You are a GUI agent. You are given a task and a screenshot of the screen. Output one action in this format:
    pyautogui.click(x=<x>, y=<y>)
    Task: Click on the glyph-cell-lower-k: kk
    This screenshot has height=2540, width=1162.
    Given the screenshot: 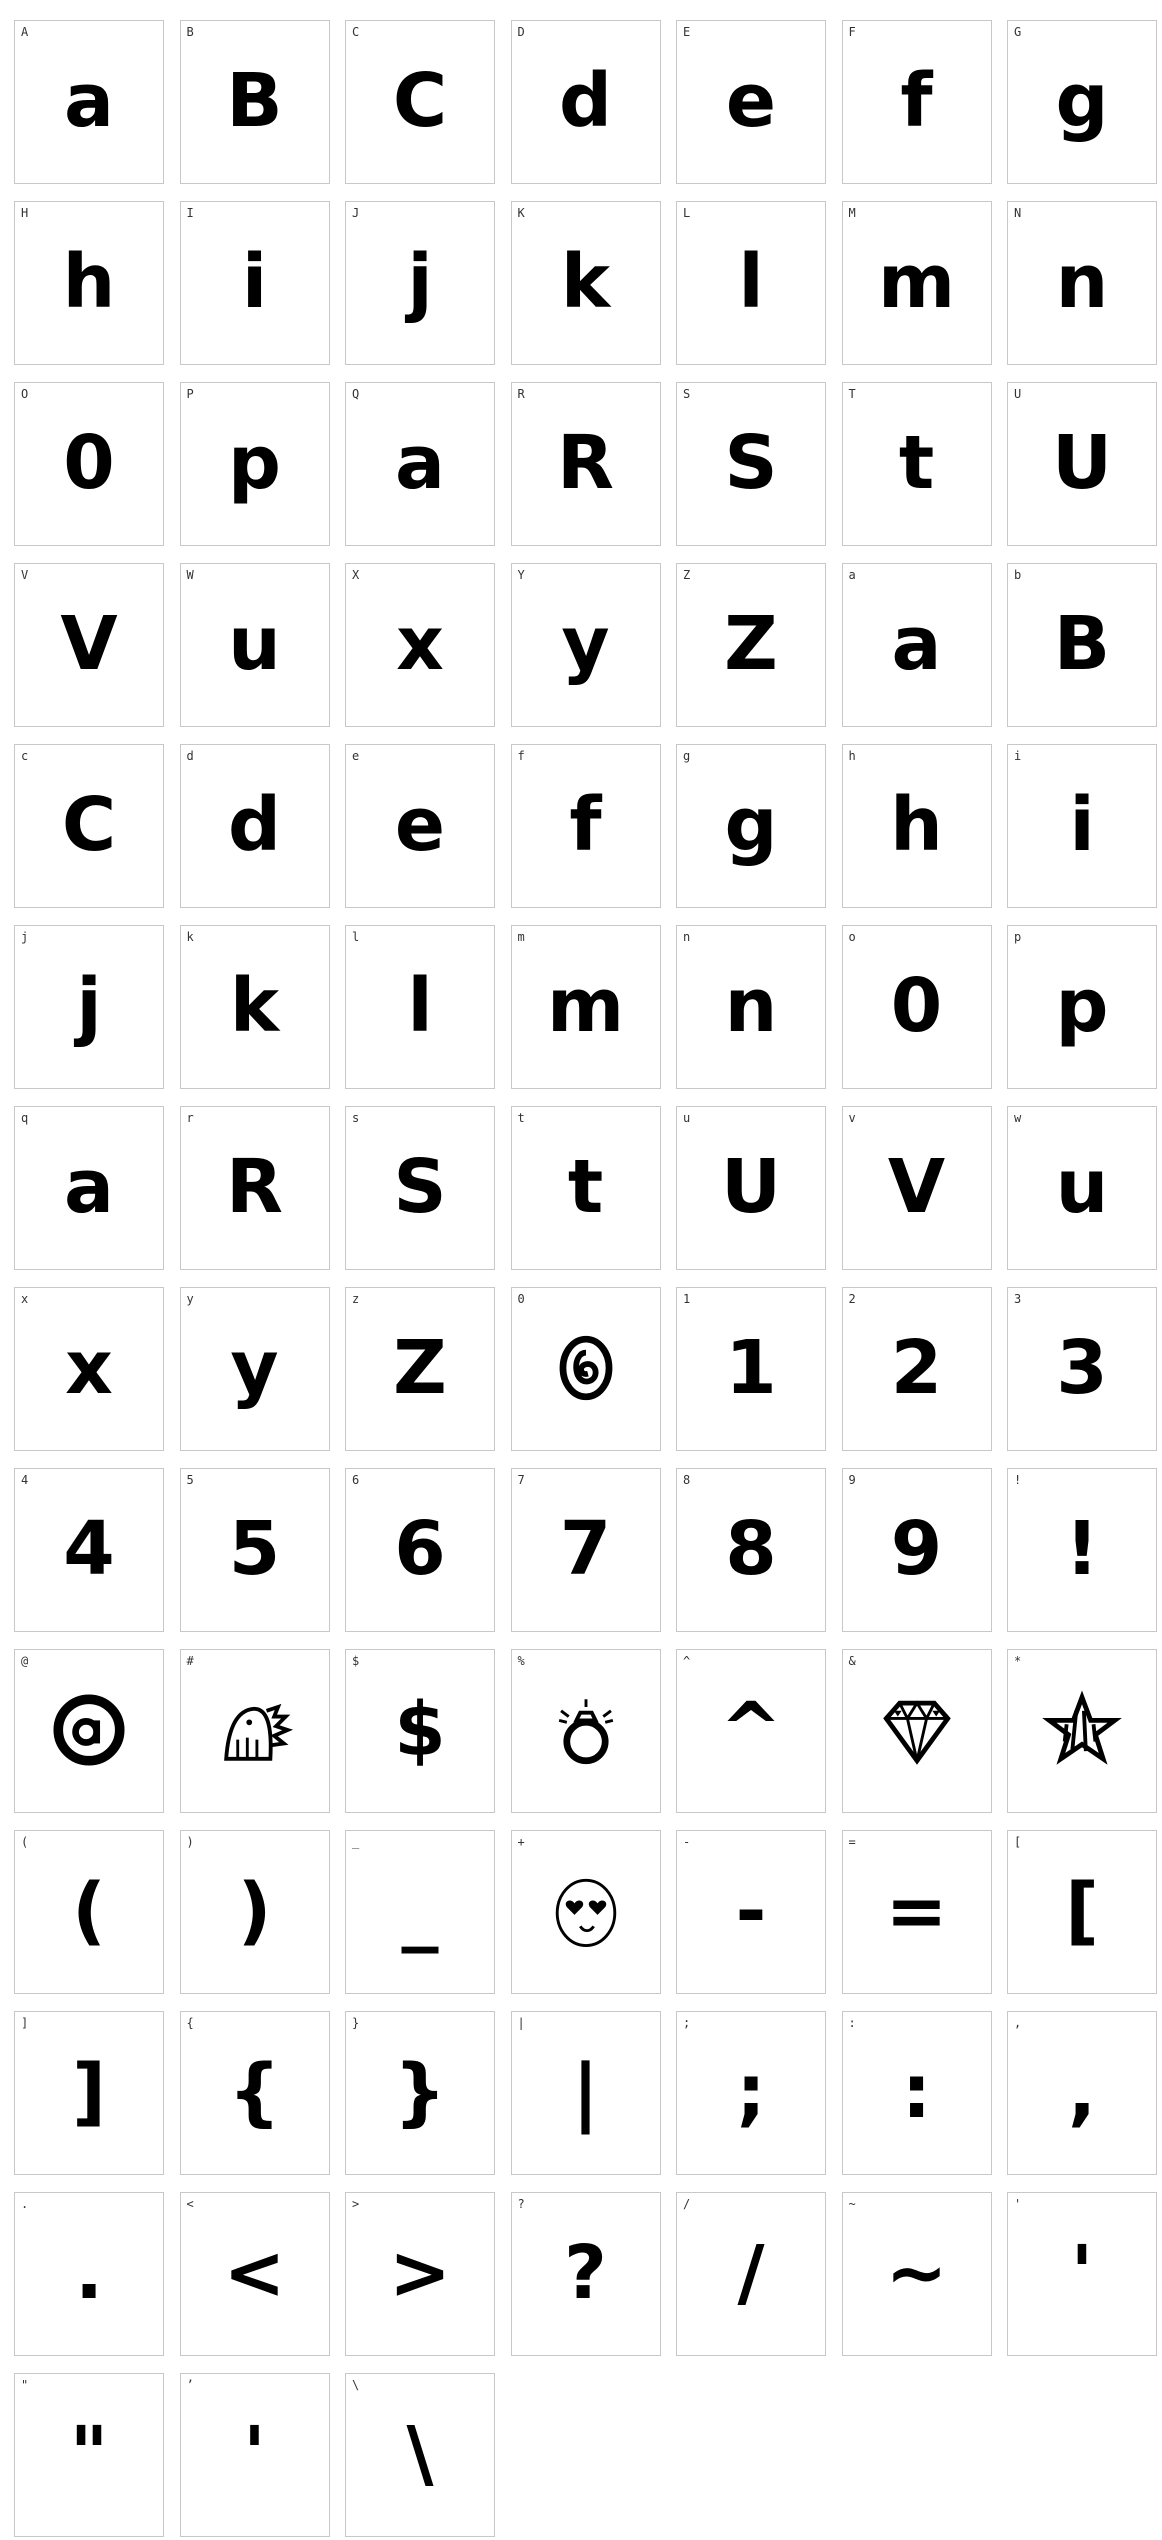 What is the action you would take?
    pyautogui.click(x=254, y=1007)
    